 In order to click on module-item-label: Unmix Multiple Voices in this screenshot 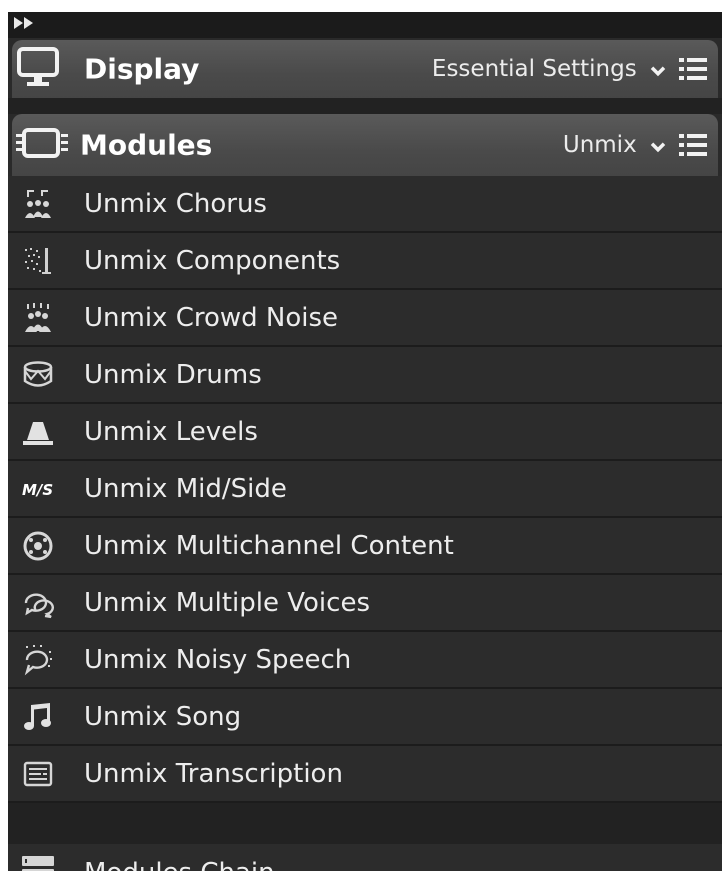, I will do `click(227, 602)`.